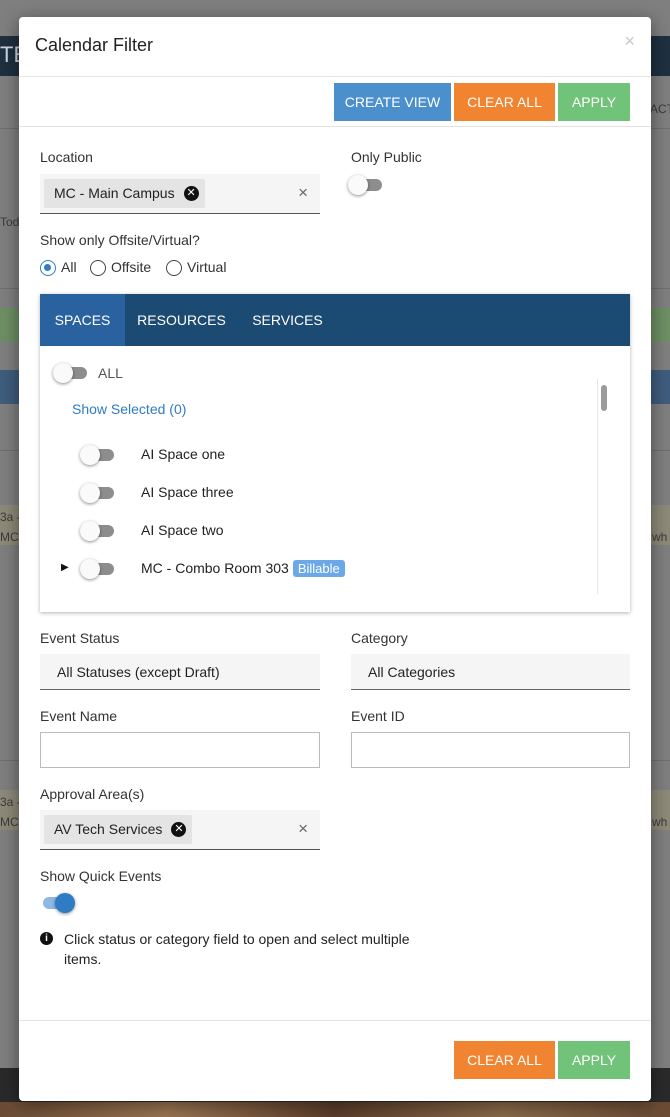  I want to click on footer-clear-all-button: CLEAR ALL, so click(504, 1060).